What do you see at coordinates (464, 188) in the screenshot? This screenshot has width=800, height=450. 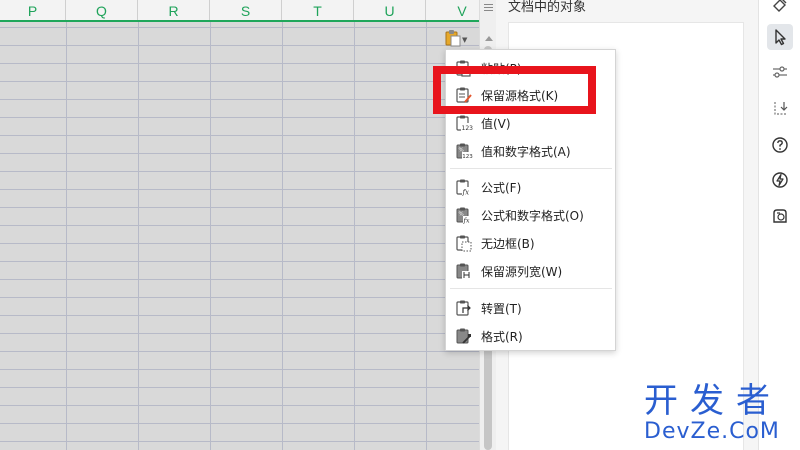 I see `formula-icon: fx` at bounding box center [464, 188].